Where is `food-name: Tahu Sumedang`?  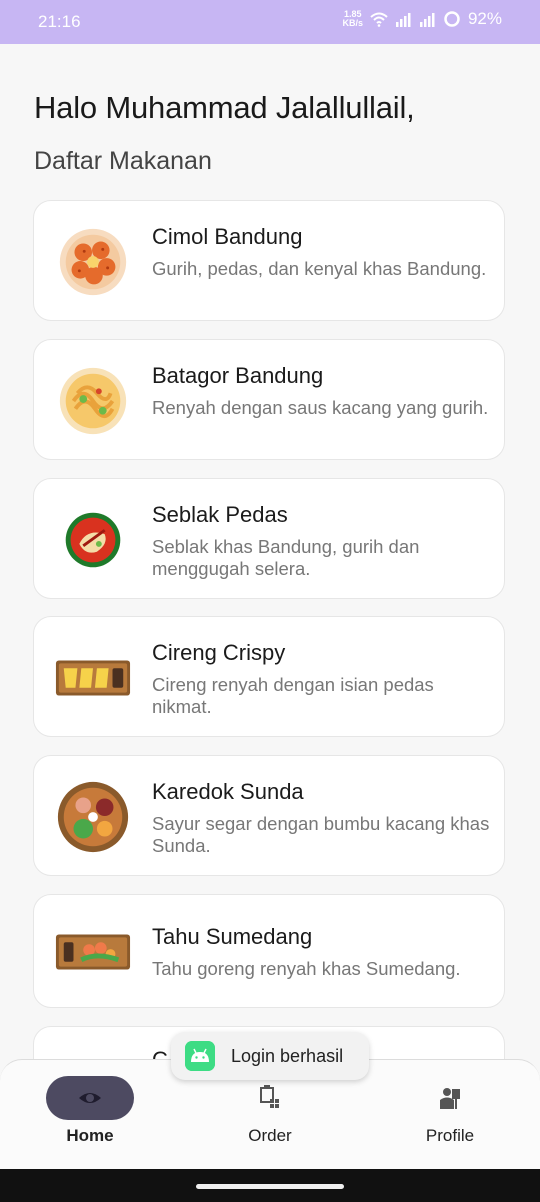
food-name: Tahu Sumedang is located at coordinates (232, 936).